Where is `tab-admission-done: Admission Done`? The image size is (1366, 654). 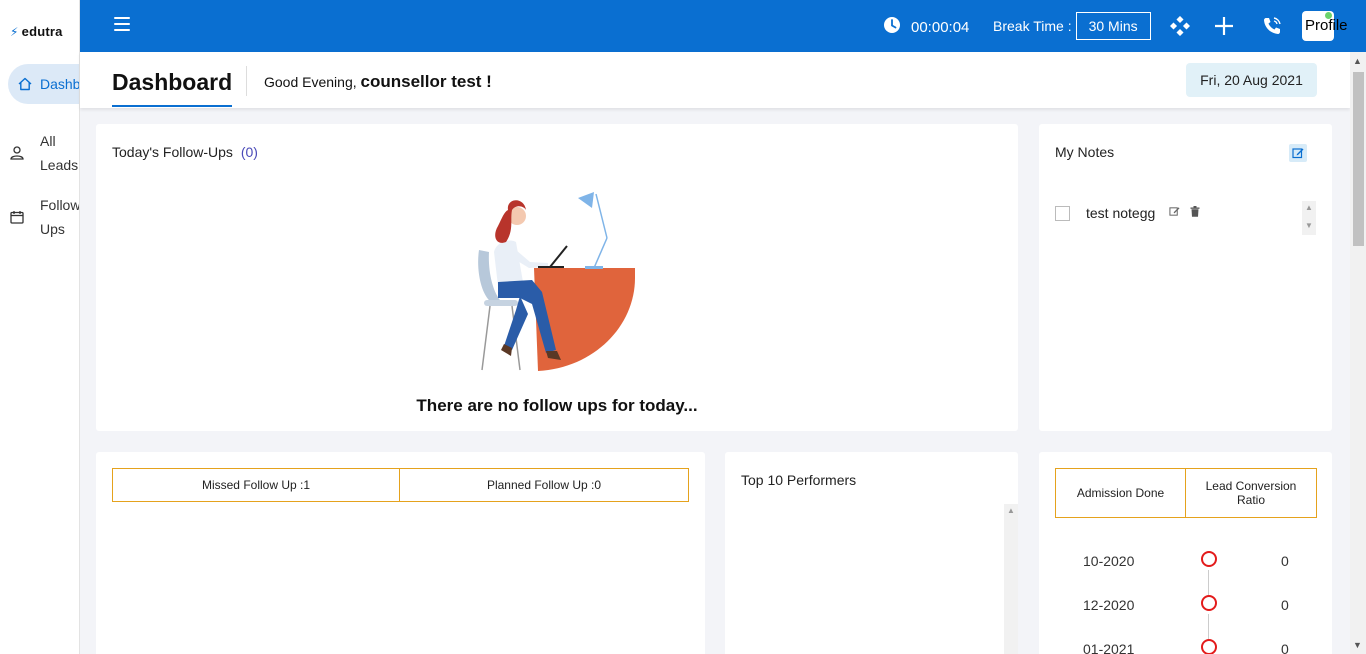 tab-admission-done: Admission Done is located at coordinates (1120, 493).